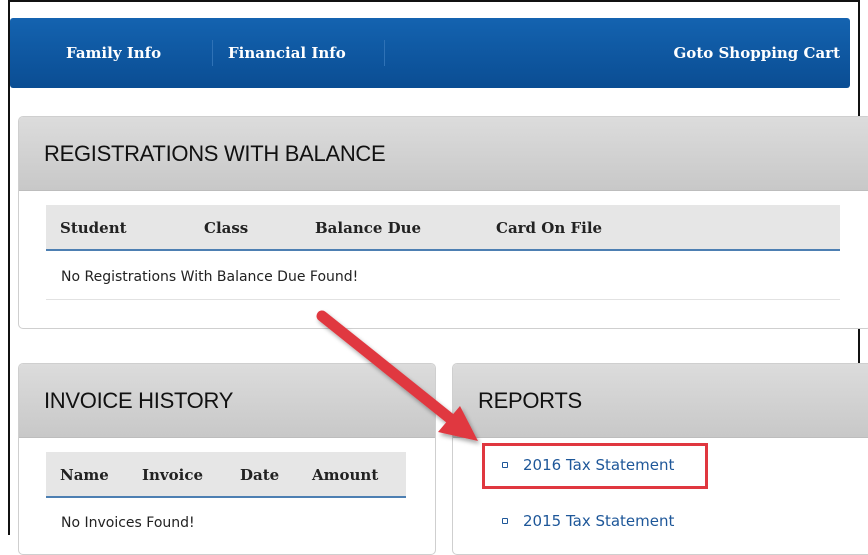 This screenshot has width=868, height=555. What do you see at coordinates (757, 53) in the screenshot?
I see `goto-shopping-cart-link: Goto Shopping Cart` at bounding box center [757, 53].